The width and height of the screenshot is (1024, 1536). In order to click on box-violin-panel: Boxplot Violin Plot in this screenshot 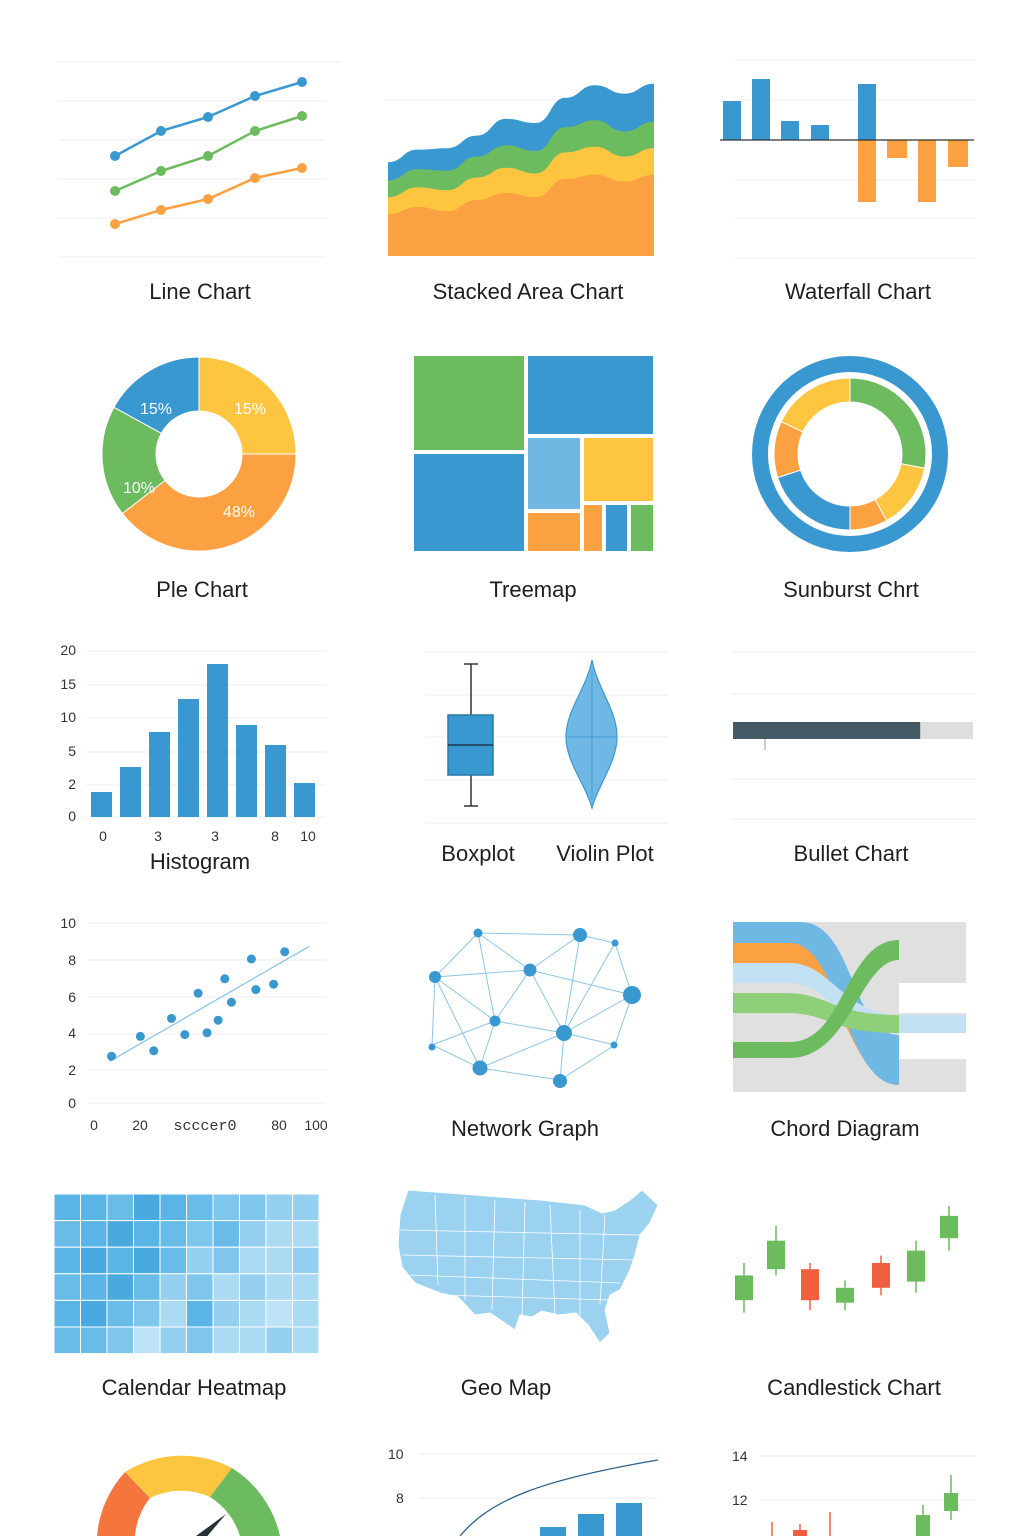, I will do `click(510, 757)`.